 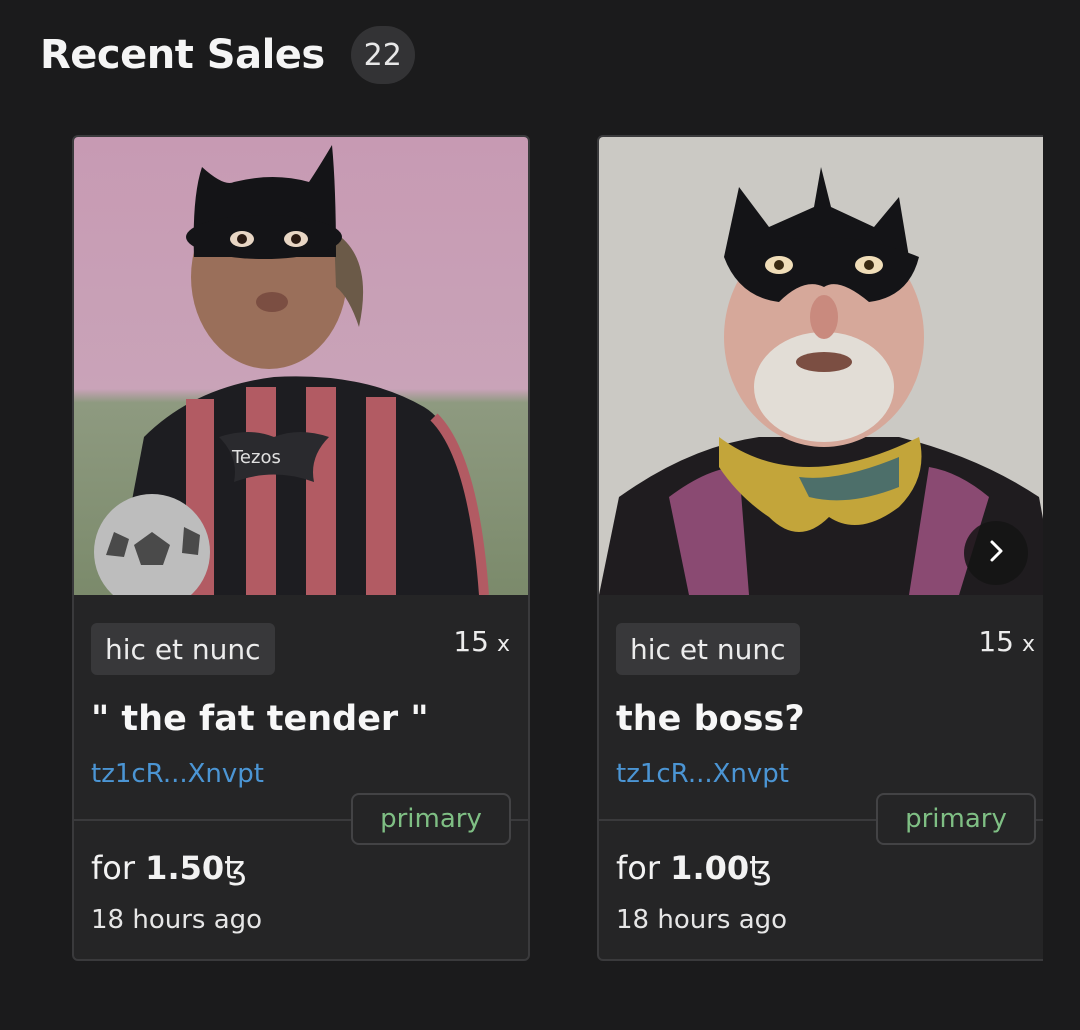 I want to click on section-header: Recent Sales 22, so click(x=227, y=55).